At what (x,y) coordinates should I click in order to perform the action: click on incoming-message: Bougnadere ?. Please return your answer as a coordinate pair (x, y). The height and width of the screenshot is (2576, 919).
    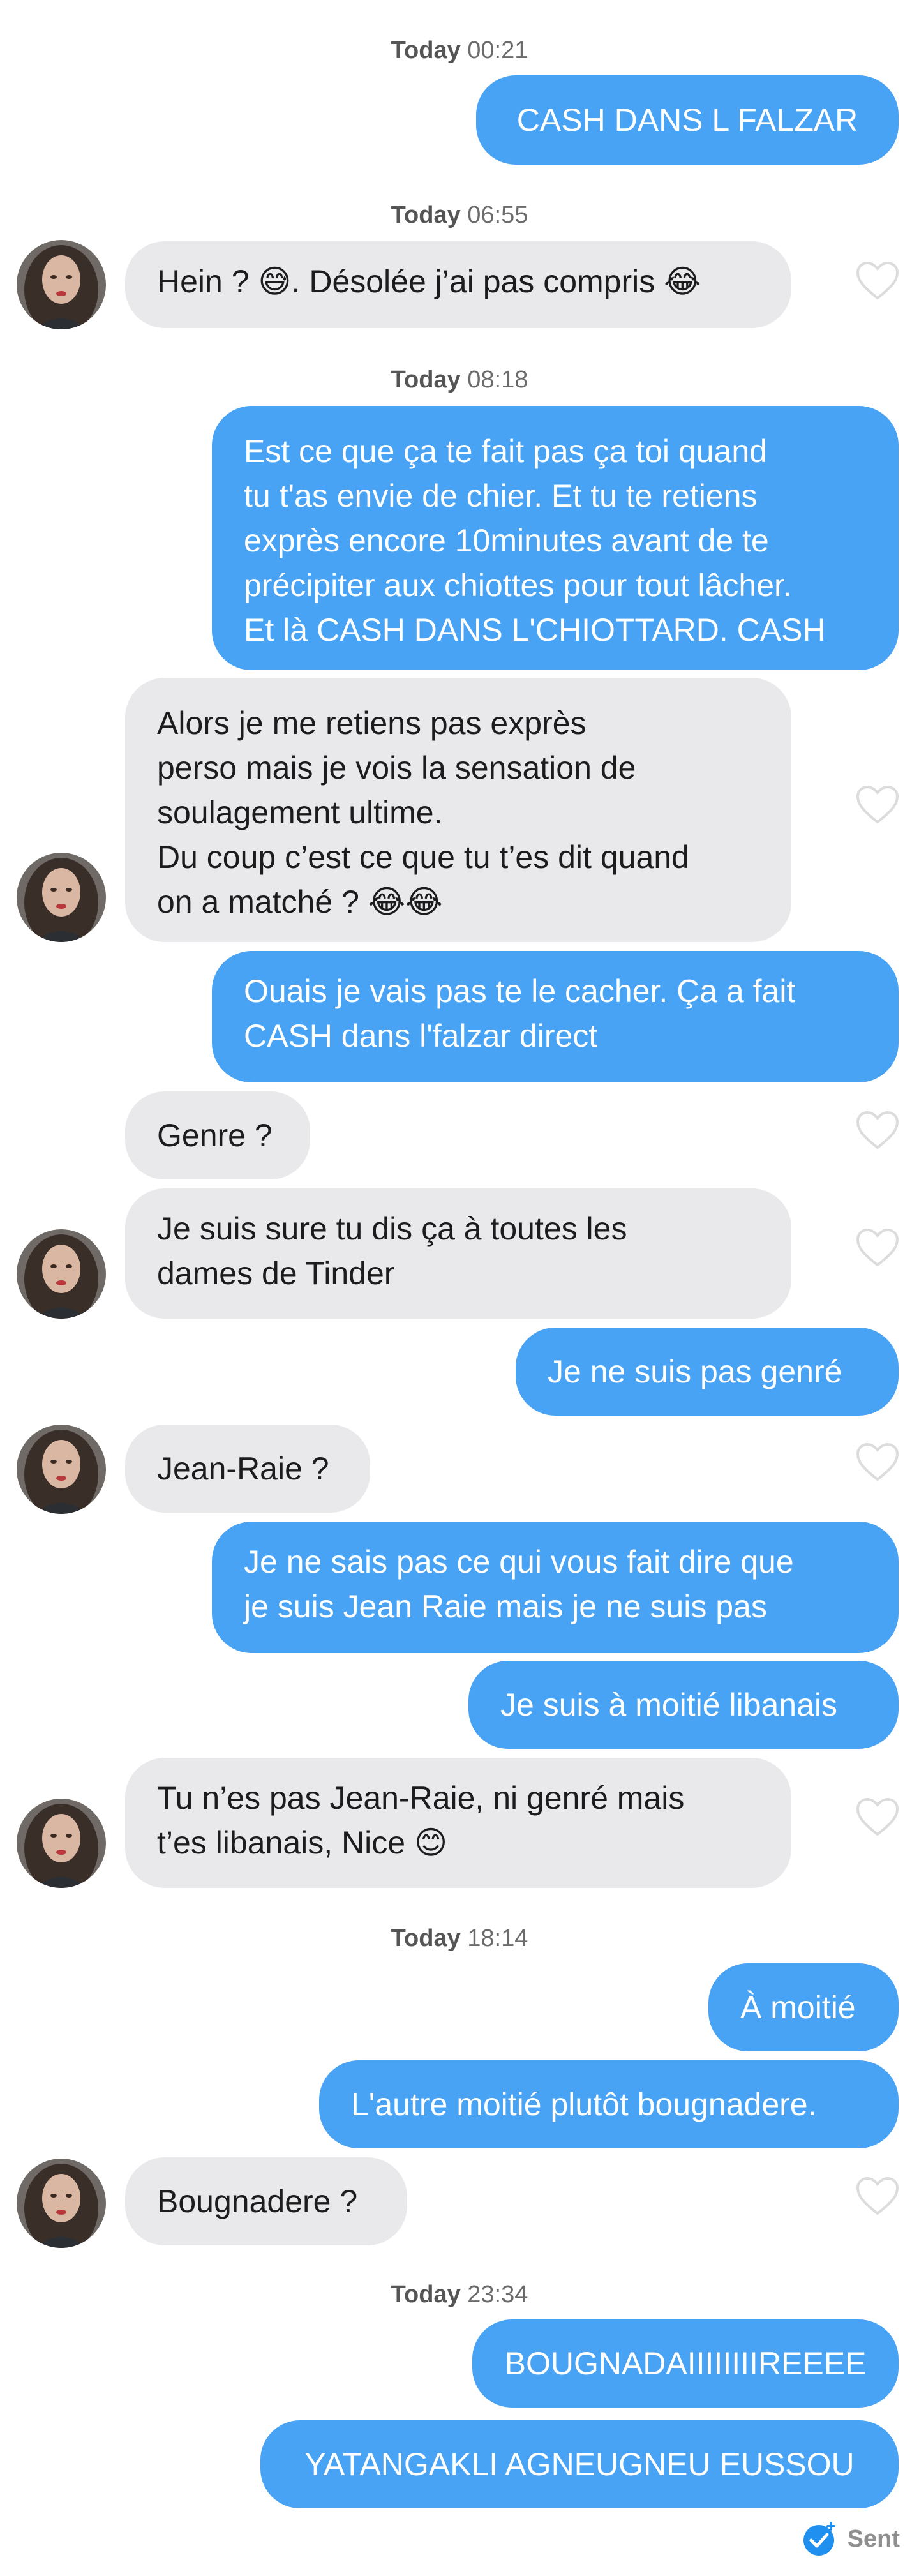
    Looking at the image, I should click on (266, 2201).